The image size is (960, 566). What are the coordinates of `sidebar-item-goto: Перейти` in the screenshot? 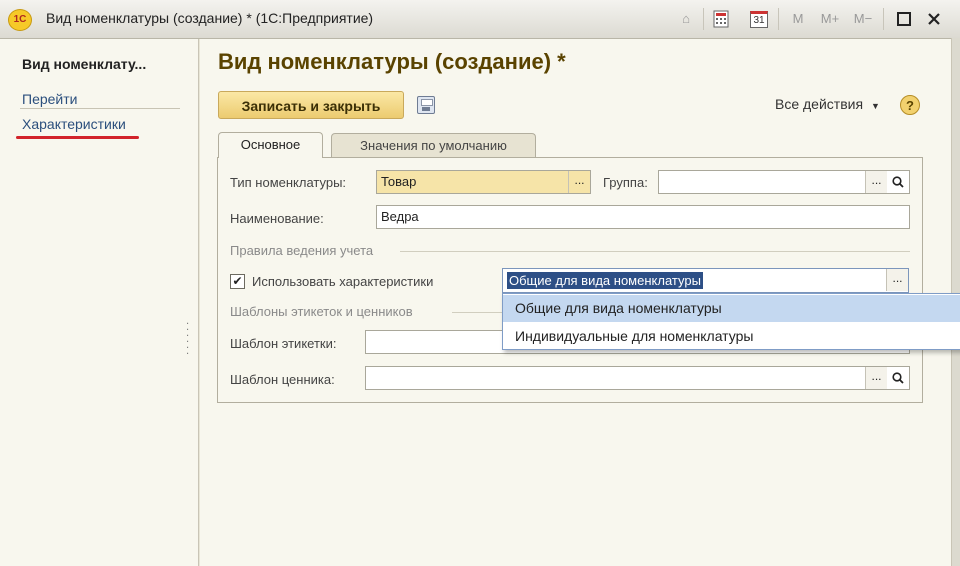 It's located at (49, 99).